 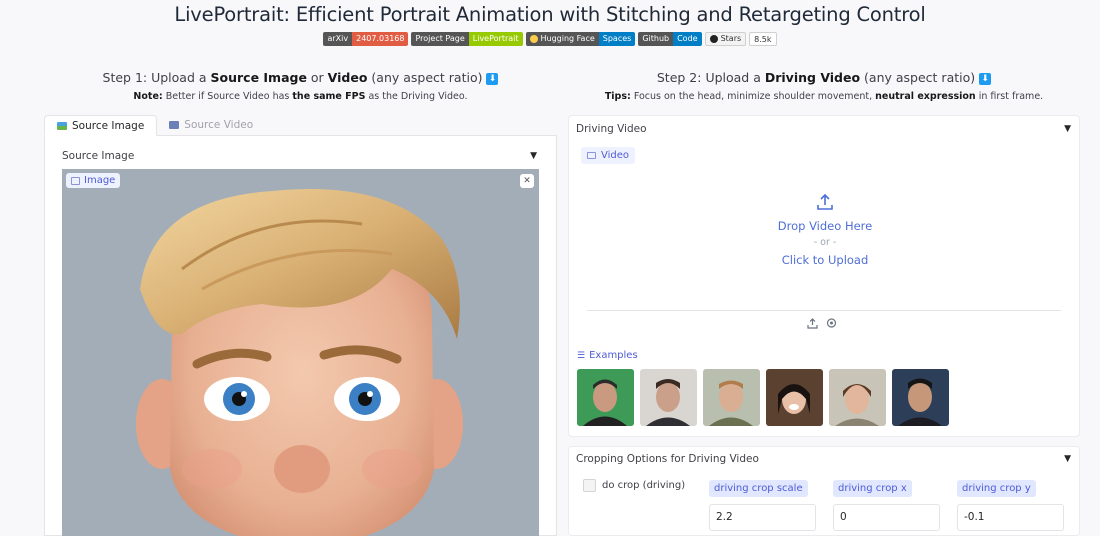 I want to click on tab-source-video-label: Source Video, so click(x=219, y=125).